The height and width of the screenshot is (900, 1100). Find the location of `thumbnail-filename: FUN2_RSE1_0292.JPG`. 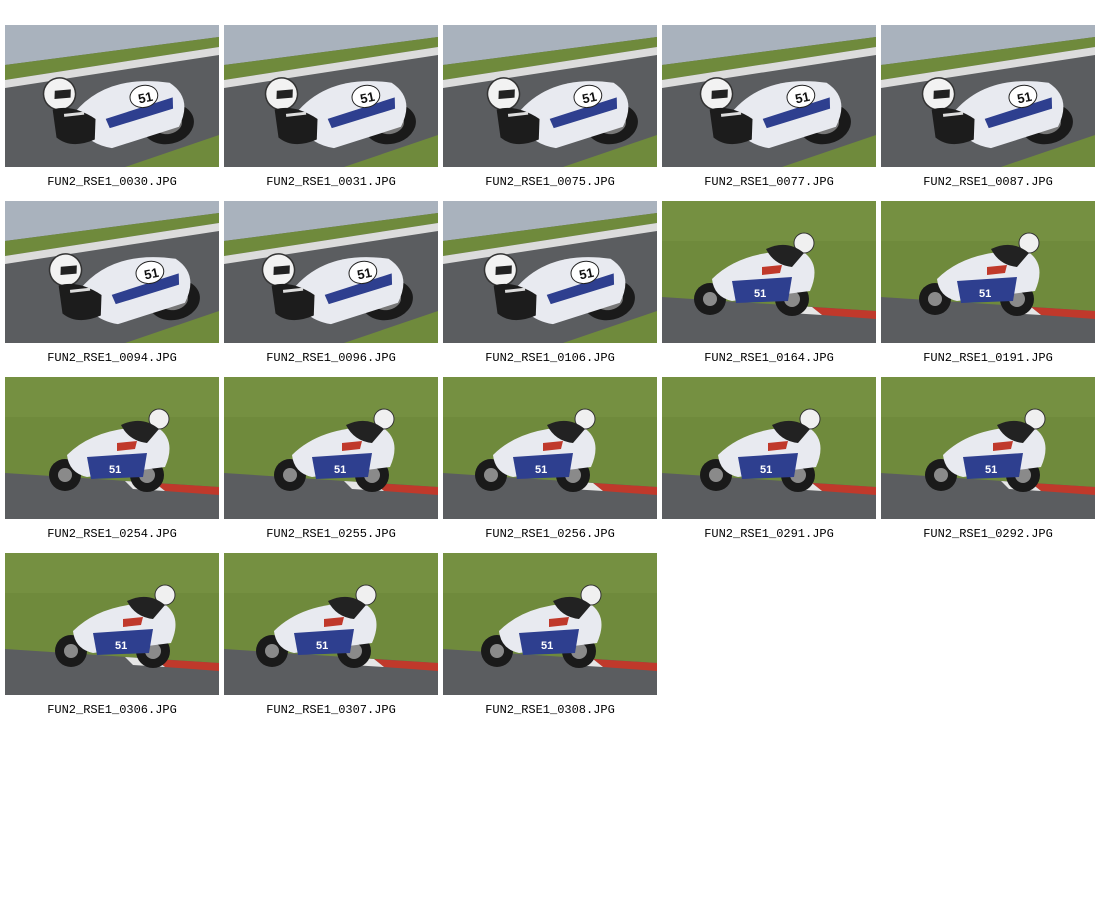

thumbnail-filename: FUN2_RSE1_0292.JPG is located at coordinates (988, 531).